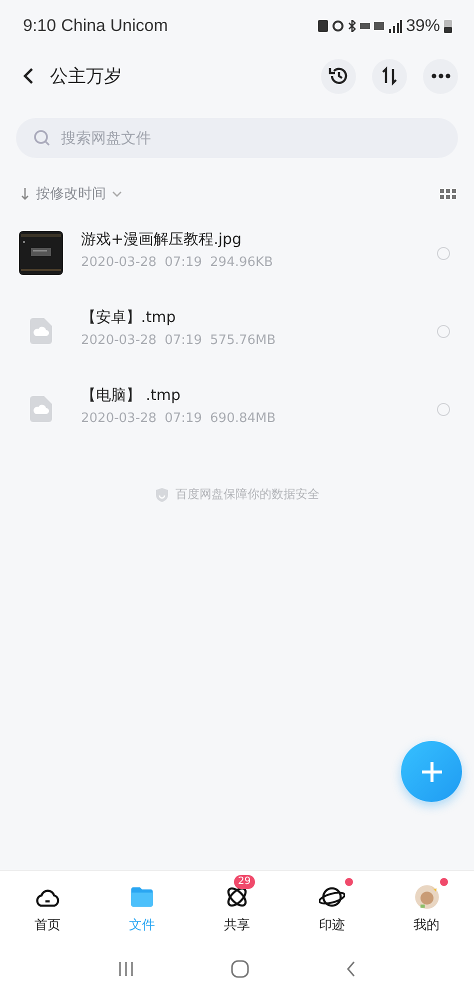 This screenshot has width=474, height=1000. Describe the element at coordinates (162, 239) in the screenshot. I see `file-name: 游戏+漫画解压教程.jpg` at that location.